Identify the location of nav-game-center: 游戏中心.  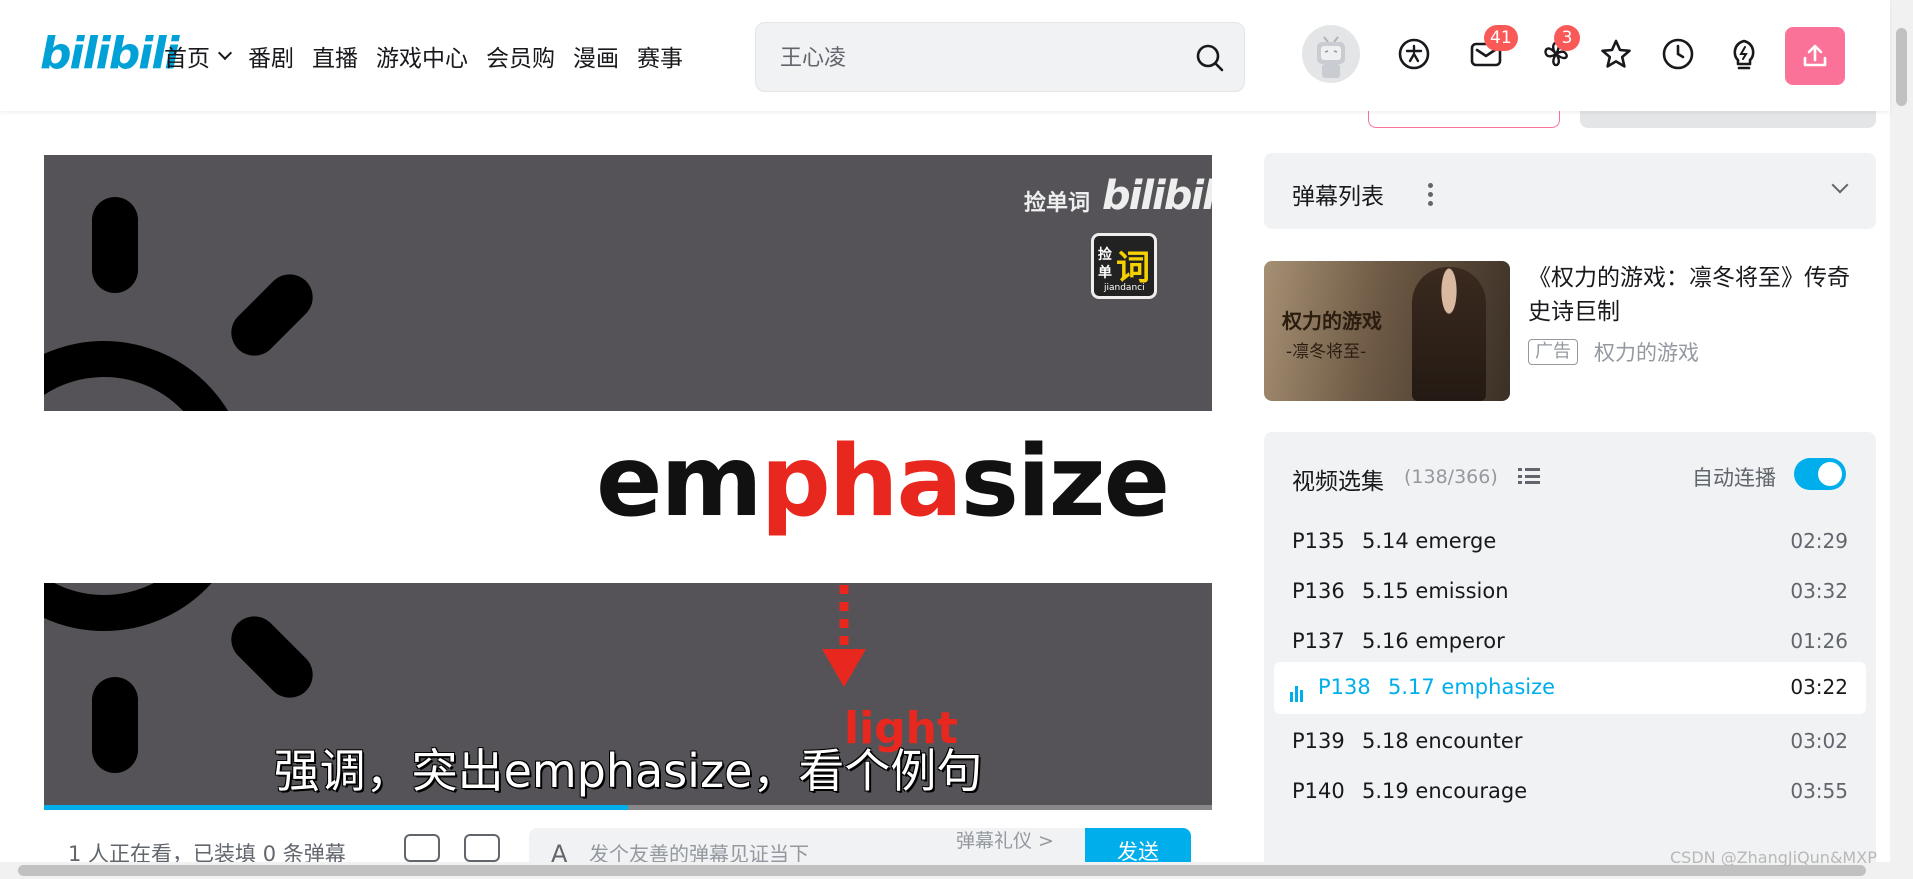
(422, 56).